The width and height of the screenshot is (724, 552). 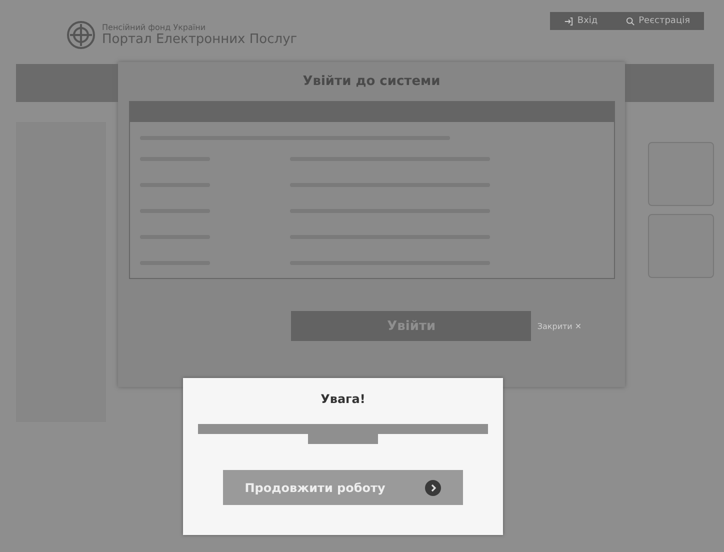 What do you see at coordinates (433, 488) in the screenshot?
I see `chevron-icon` at bounding box center [433, 488].